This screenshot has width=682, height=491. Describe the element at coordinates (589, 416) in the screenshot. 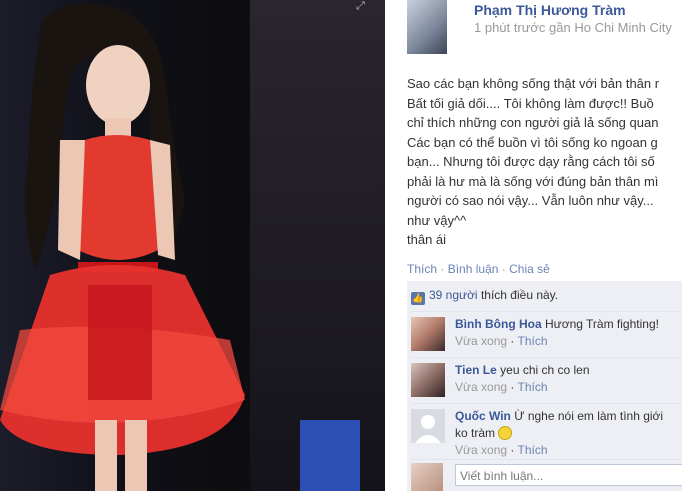

I see `comment-text: Ừ nghe nói em làm tình giới` at that location.